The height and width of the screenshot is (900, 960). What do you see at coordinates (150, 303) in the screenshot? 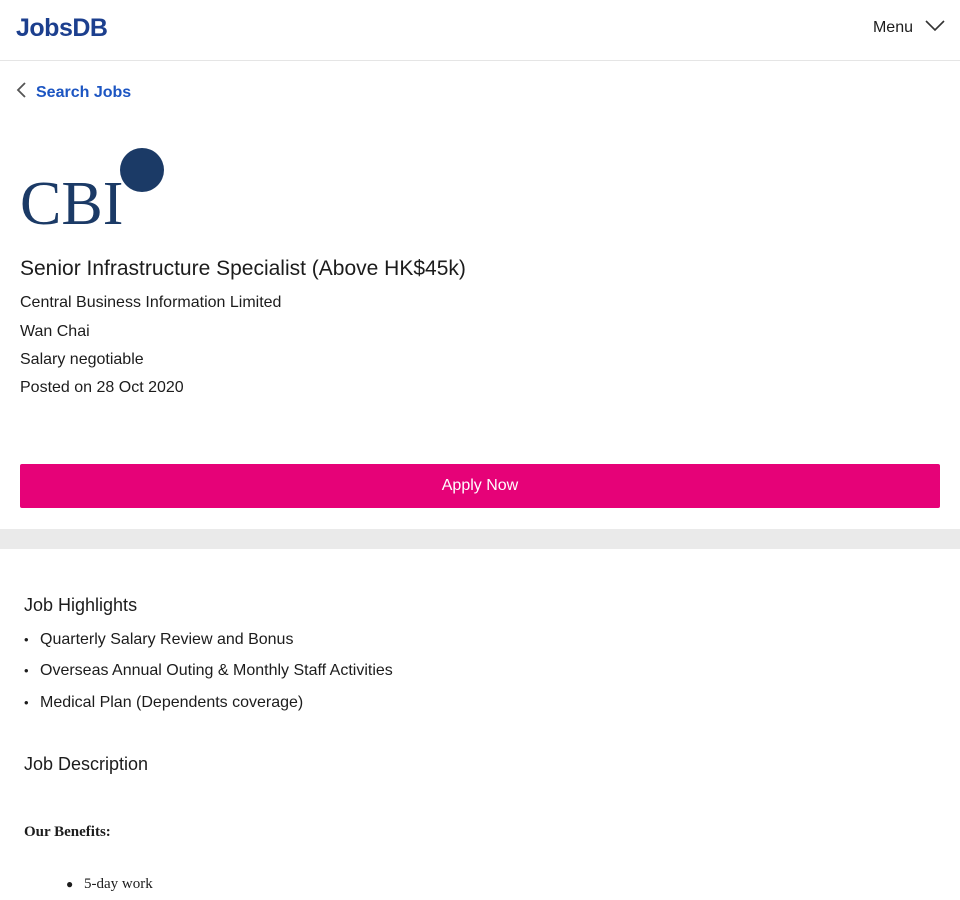
I see `company-name: Central Business Information Limited` at bounding box center [150, 303].